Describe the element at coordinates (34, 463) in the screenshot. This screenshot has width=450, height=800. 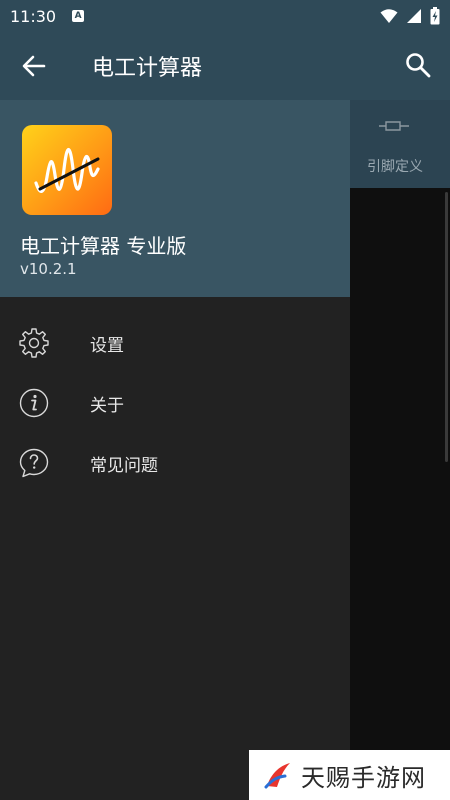
I see `help-icon` at that location.